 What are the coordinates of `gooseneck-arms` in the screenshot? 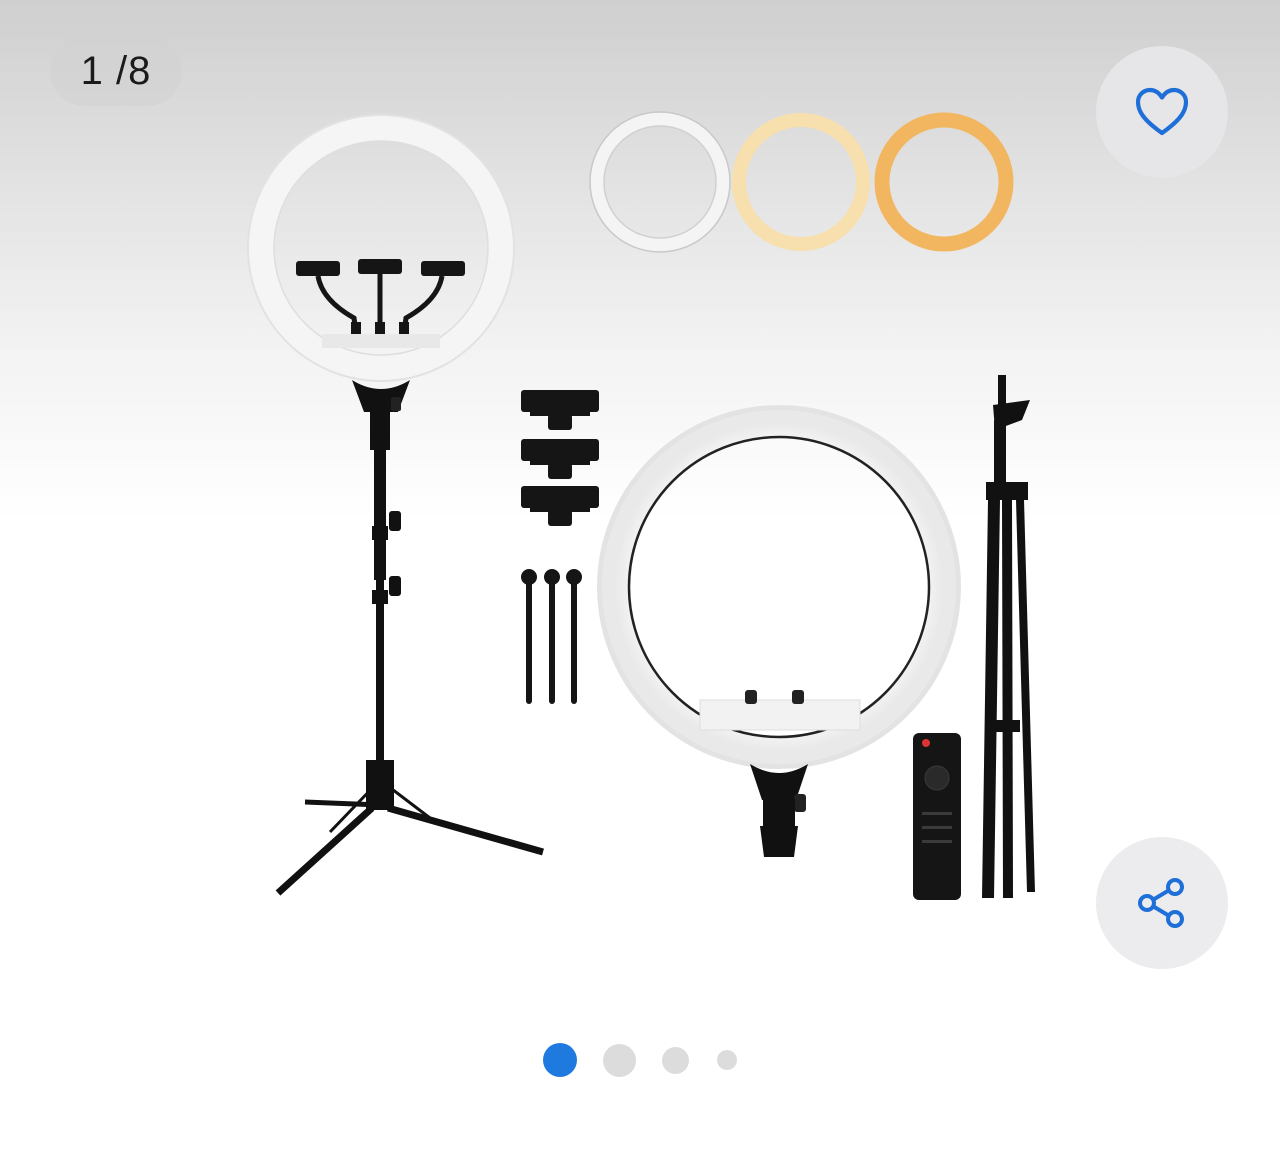 It's located at (551, 636).